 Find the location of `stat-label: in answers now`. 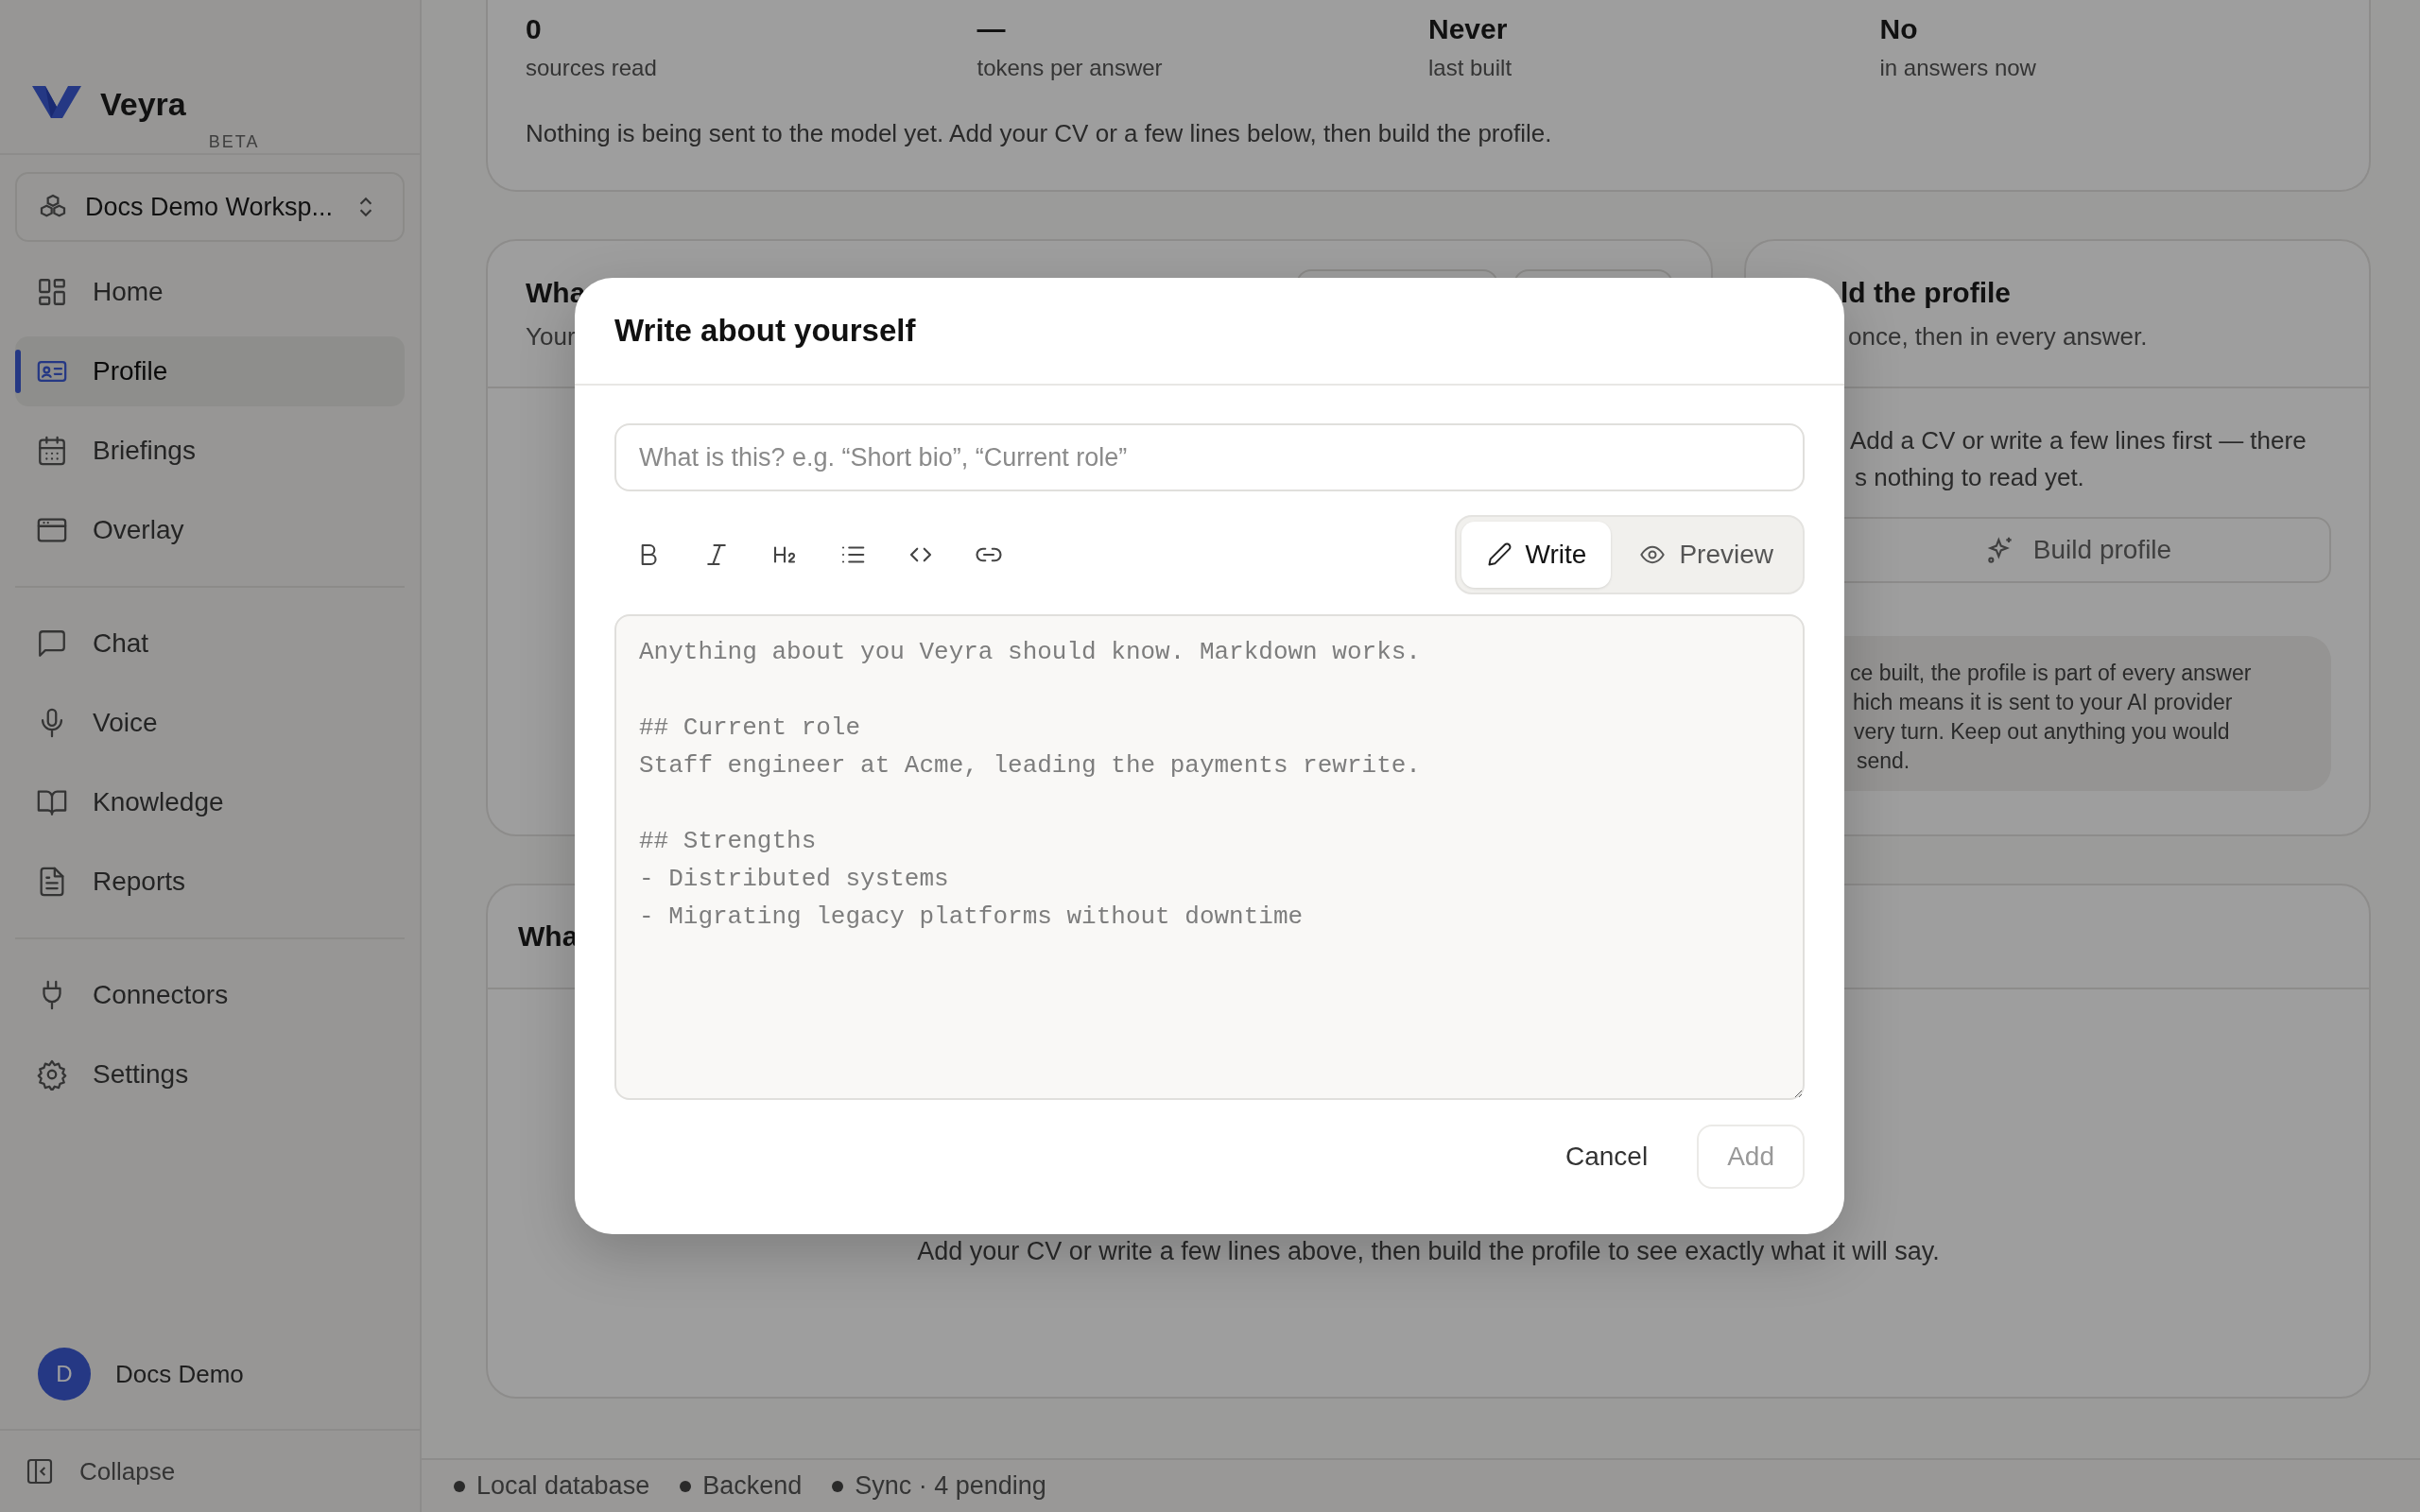

stat-label: in answers now is located at coordinates (1958, 68).